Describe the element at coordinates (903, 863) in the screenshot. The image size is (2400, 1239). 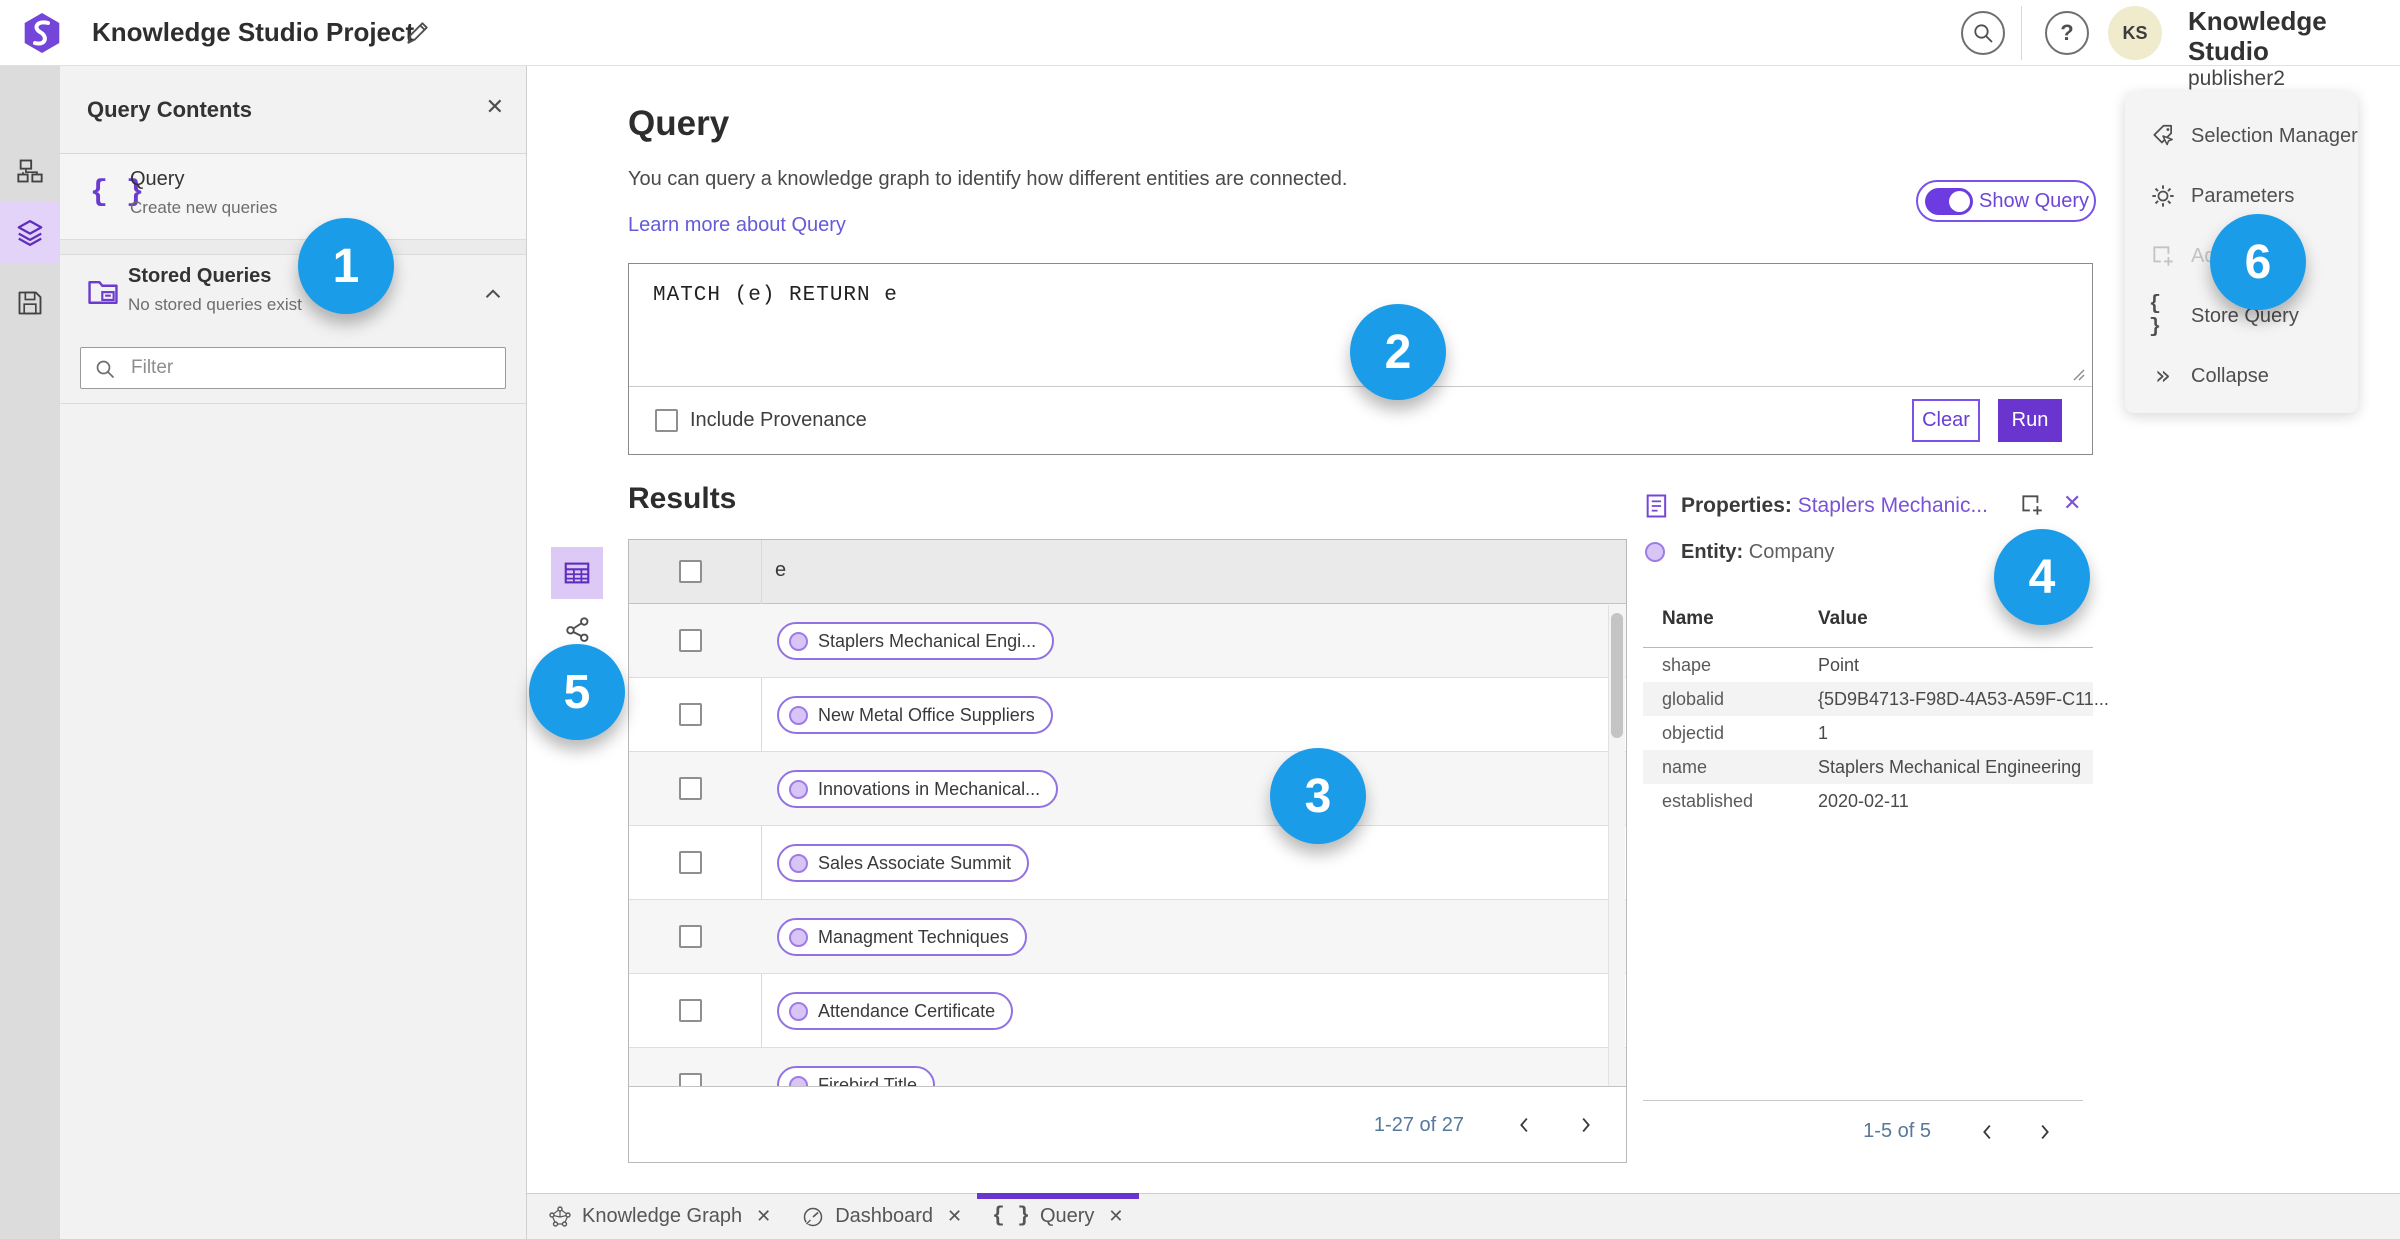
I see `entity-pill: Sales Associate Summit` at that location.